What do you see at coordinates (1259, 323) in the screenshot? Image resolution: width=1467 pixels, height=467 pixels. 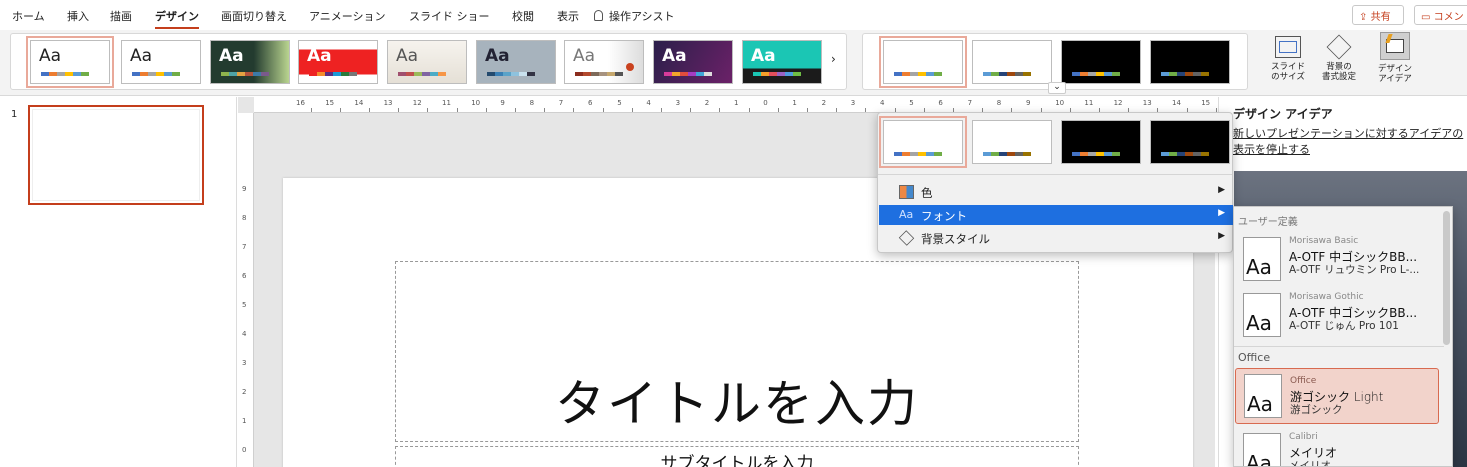 I see `font-sample-glyph: Aa` at bounding box center [1259, 323].